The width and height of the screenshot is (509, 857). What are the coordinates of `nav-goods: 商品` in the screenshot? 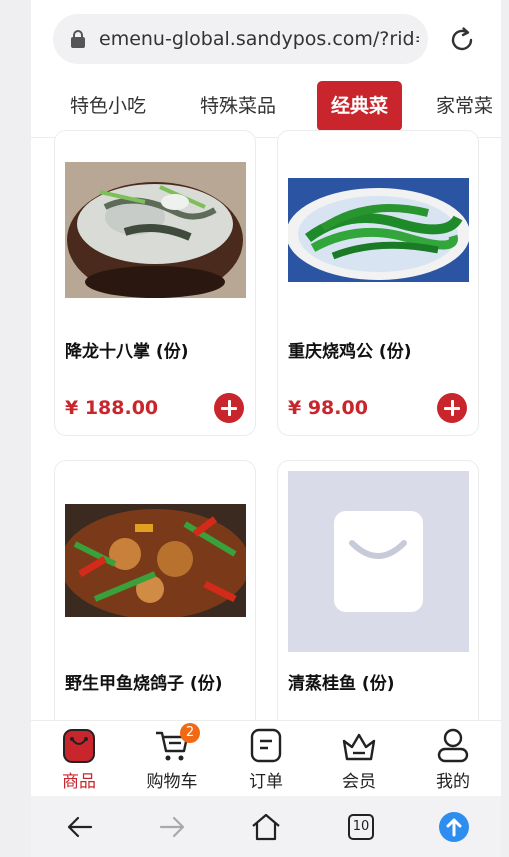 It's located at (79, 759).